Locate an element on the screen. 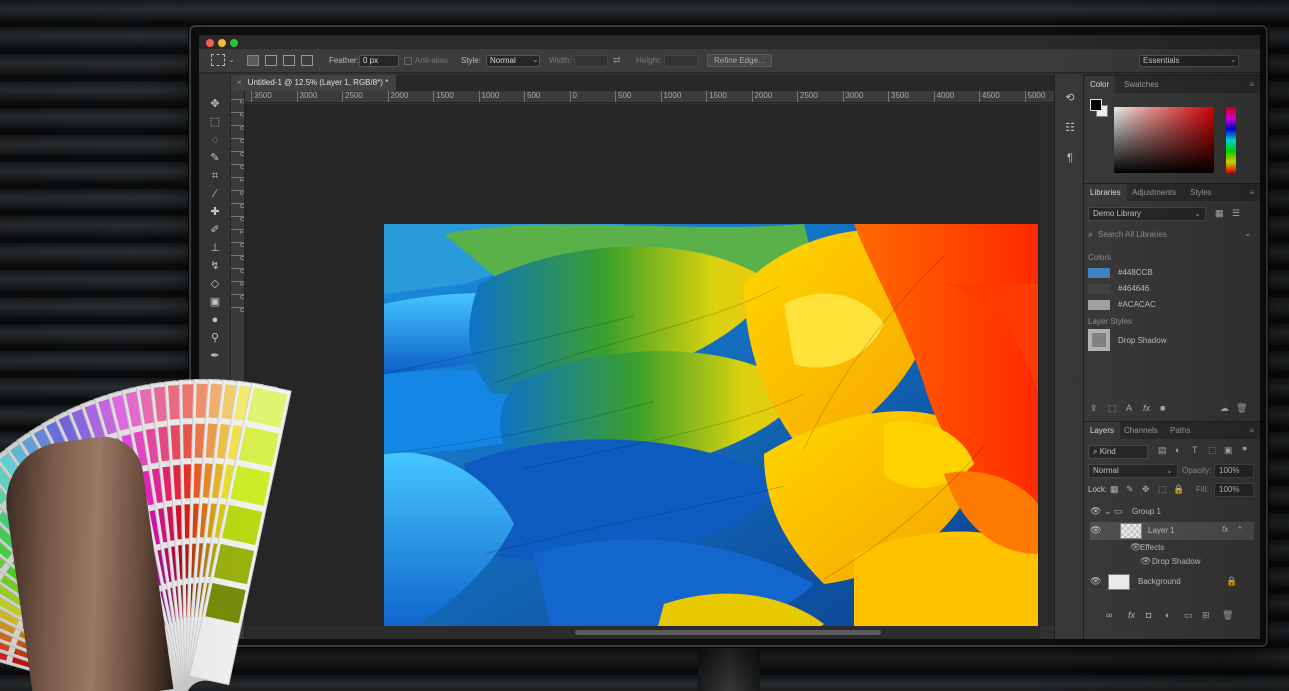 This screenshot has height=691, width=1289. color-swatch-blue is located at coordinates (1099, 273).